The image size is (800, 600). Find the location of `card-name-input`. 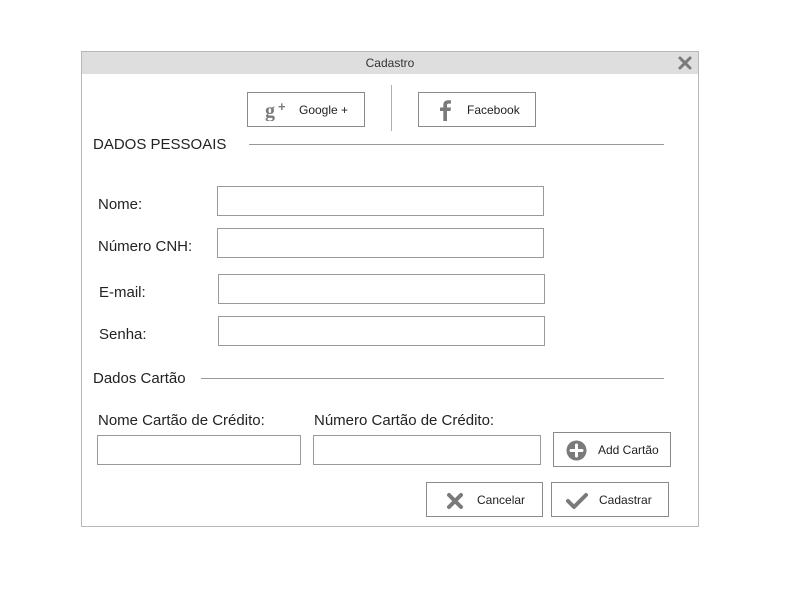

card-name-input is located at coordinates (199, 450).